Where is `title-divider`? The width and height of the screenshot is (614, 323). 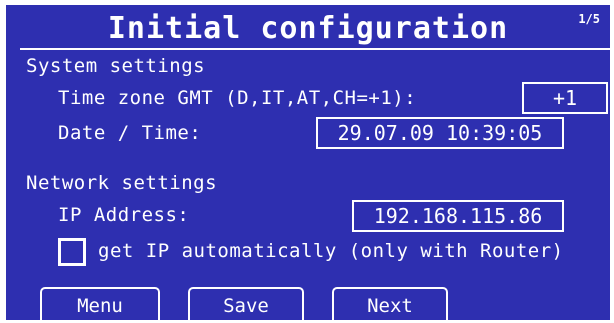
title-divider is located at coordinates (315, 49).